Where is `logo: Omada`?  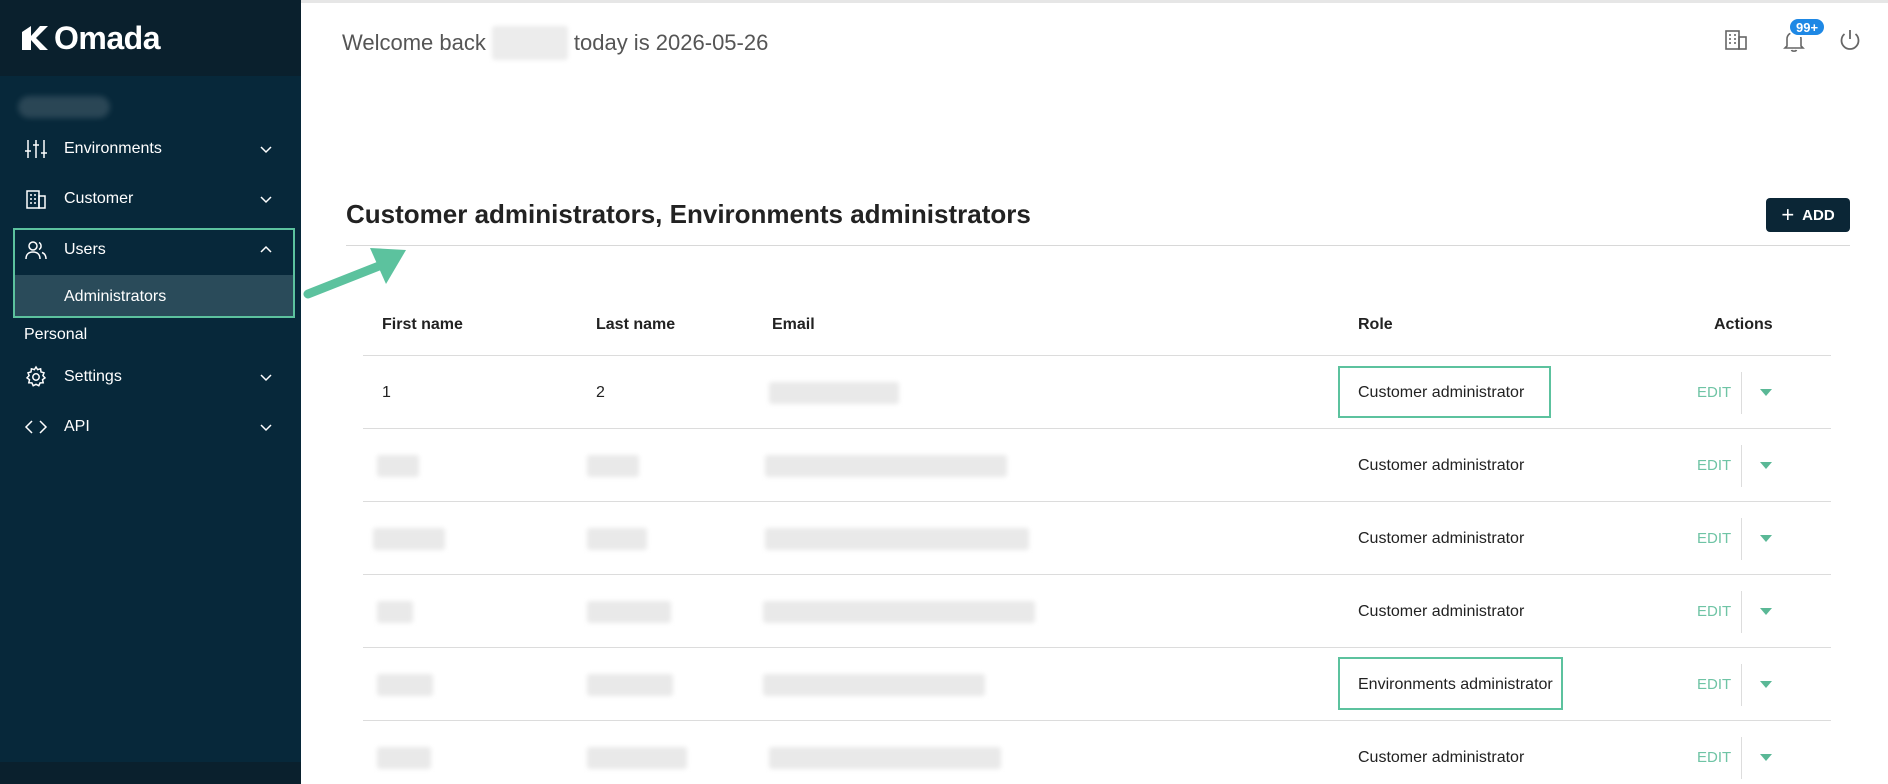 logo: Omada is located at coordinates (150, 38).